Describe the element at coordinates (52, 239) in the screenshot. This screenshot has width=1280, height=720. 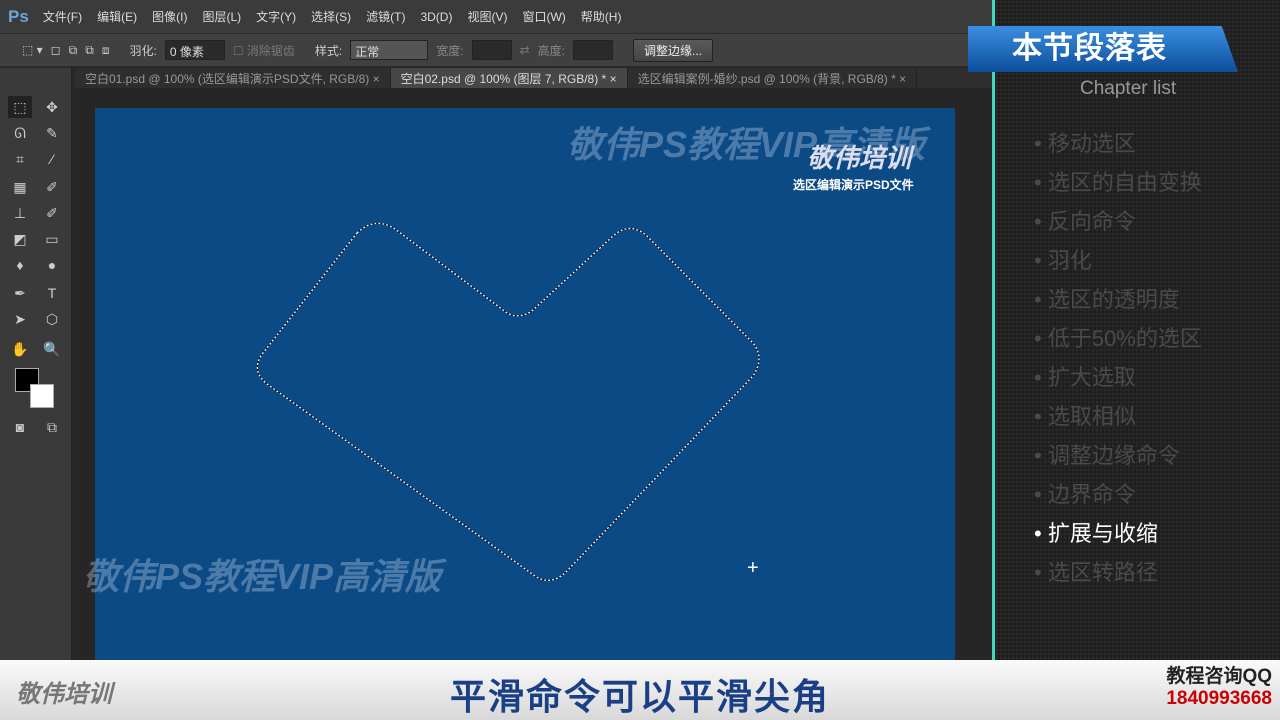
I see `gradient-icon: ▭` at that location.